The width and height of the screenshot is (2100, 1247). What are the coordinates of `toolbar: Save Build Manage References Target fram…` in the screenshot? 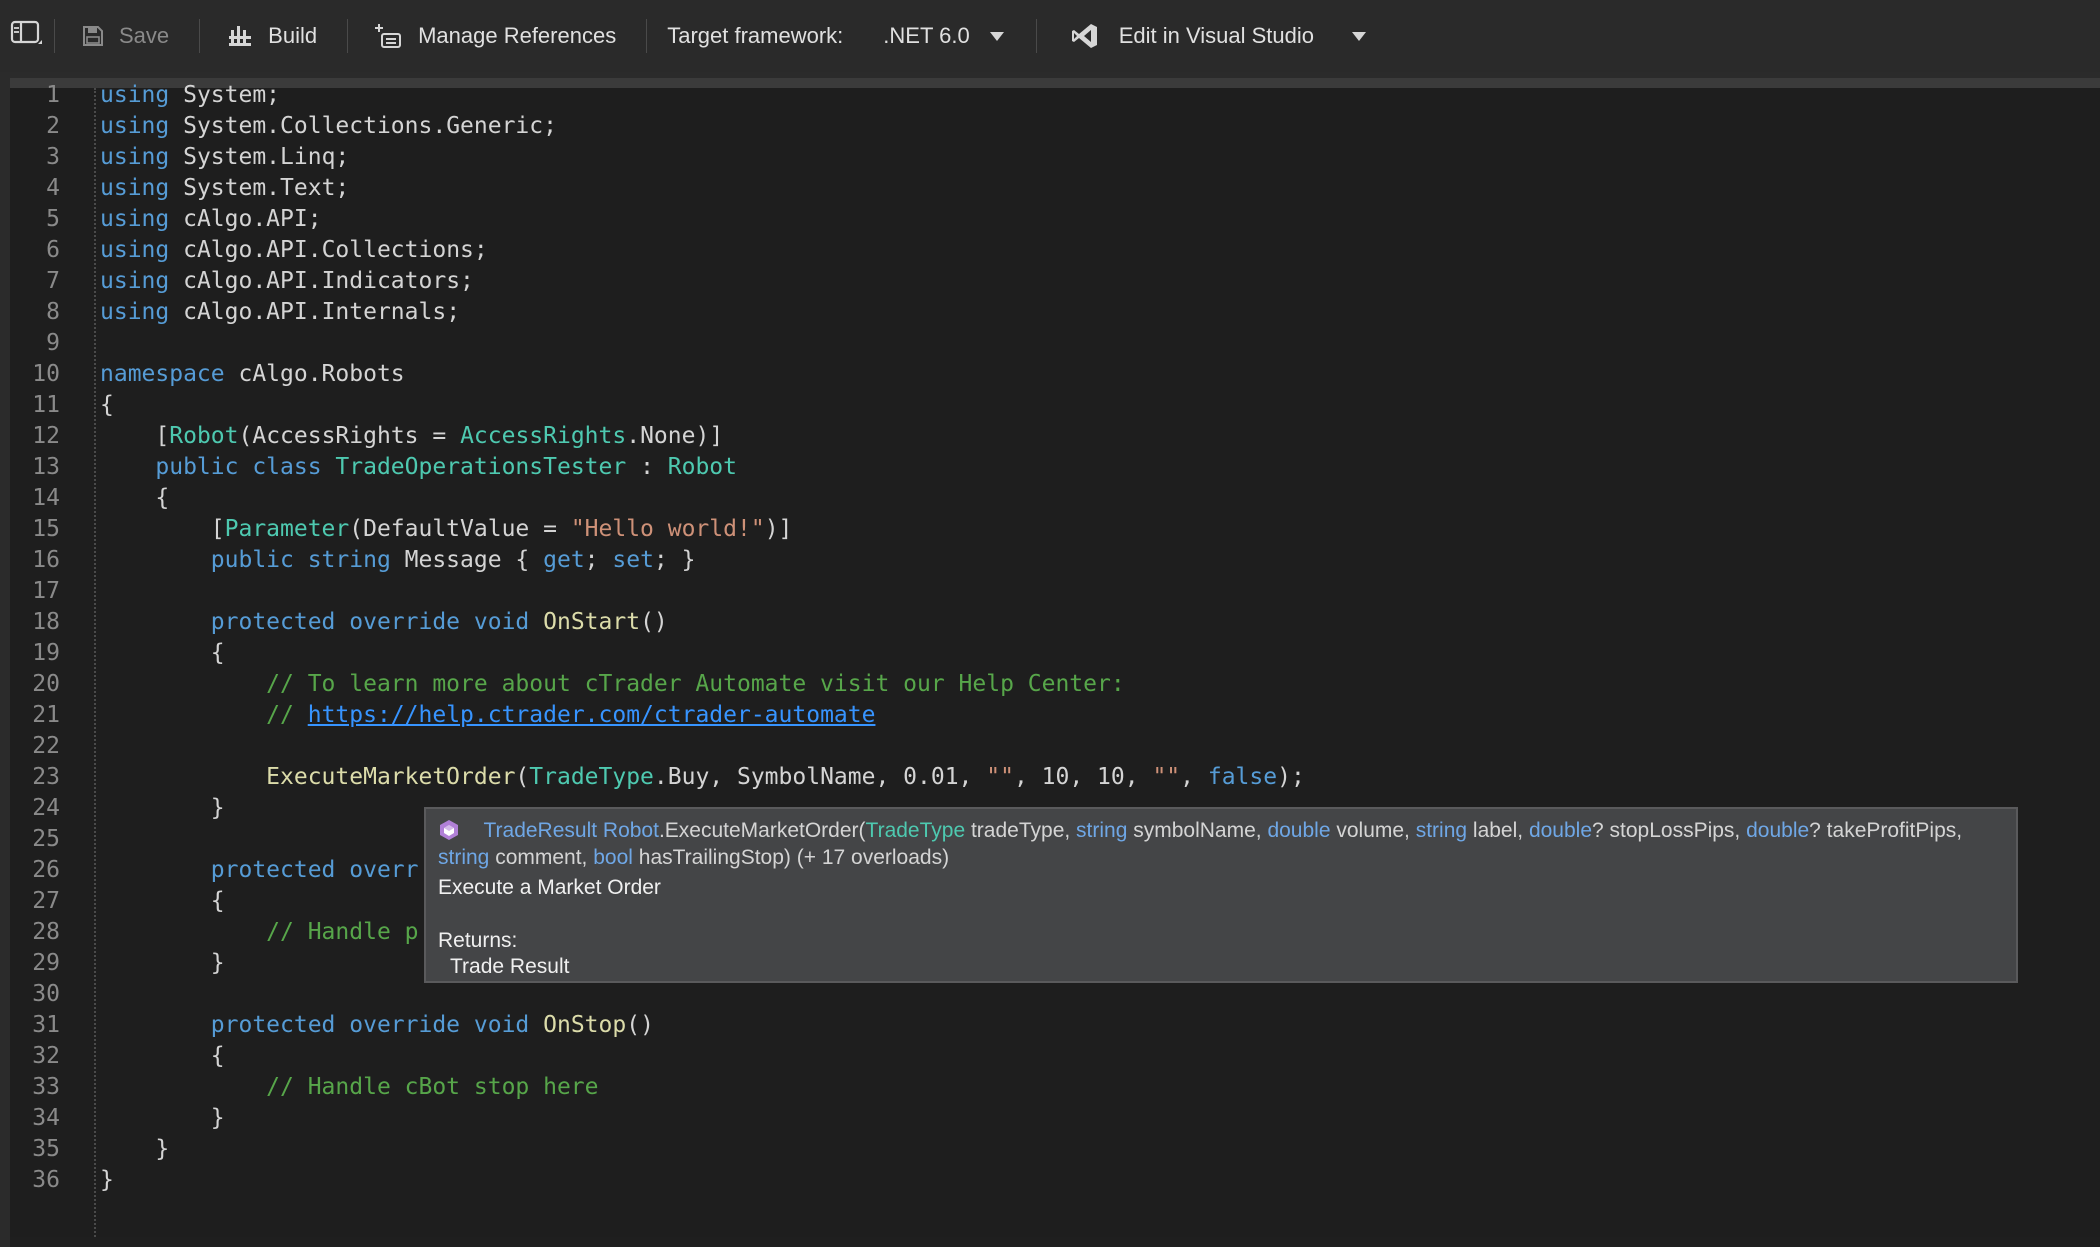 It's located at (1050, 36).